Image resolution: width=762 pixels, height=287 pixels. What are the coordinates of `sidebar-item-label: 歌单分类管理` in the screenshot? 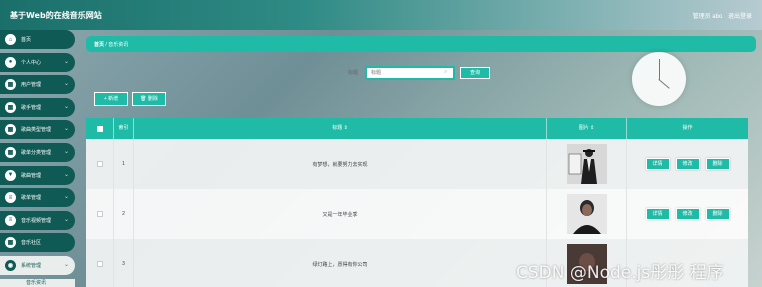 It's located at (36, 152).